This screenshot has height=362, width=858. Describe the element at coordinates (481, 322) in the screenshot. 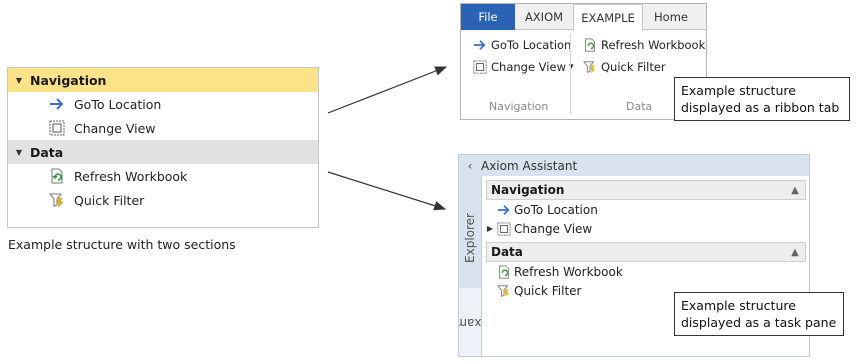

I see `side-tab-example: Example ×` at that location.